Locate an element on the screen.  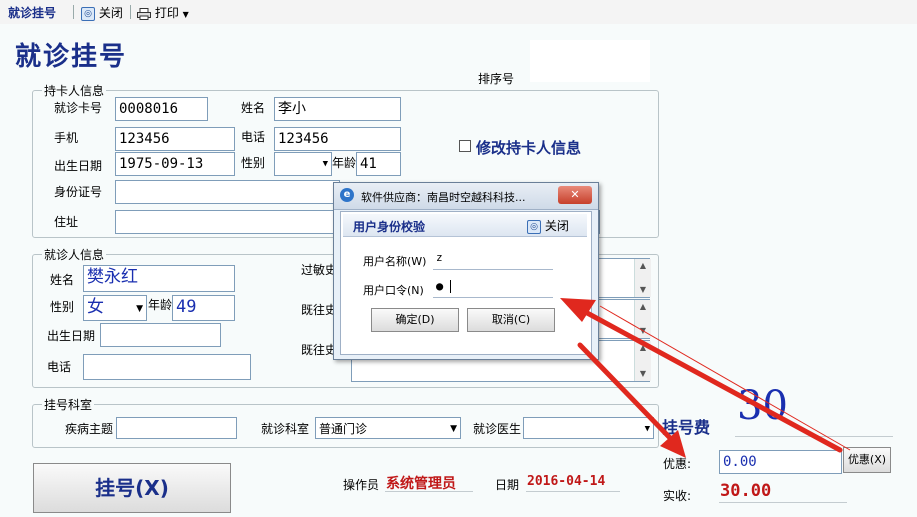
cardholder-group-title: 持卡人信息 is located at coordinates (74, 90).